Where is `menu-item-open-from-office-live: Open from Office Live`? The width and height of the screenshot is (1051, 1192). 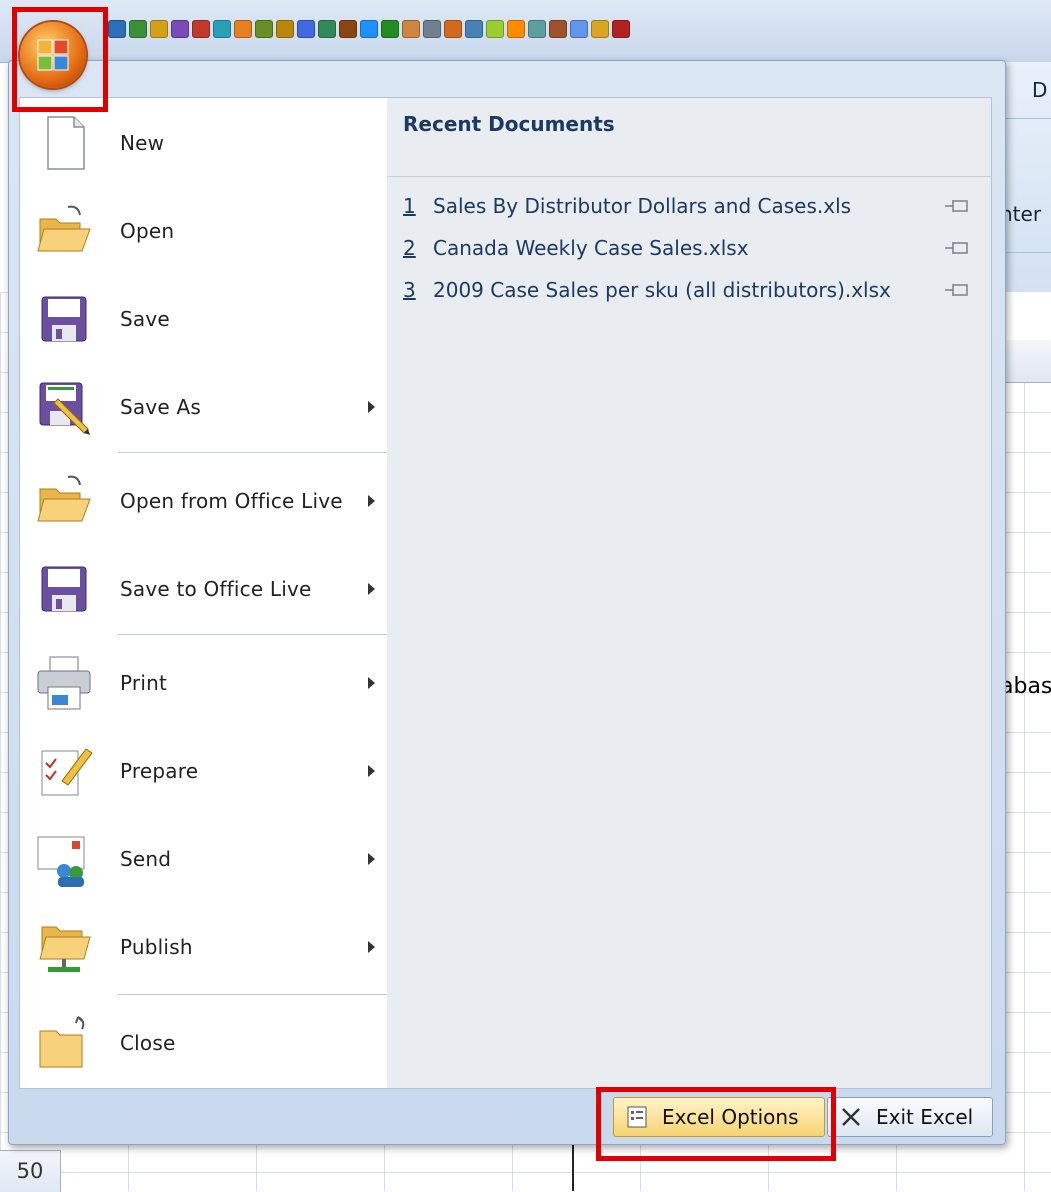
menu-item-open-from-office-live: Open from Office Live is located at coordinates (208, 501).